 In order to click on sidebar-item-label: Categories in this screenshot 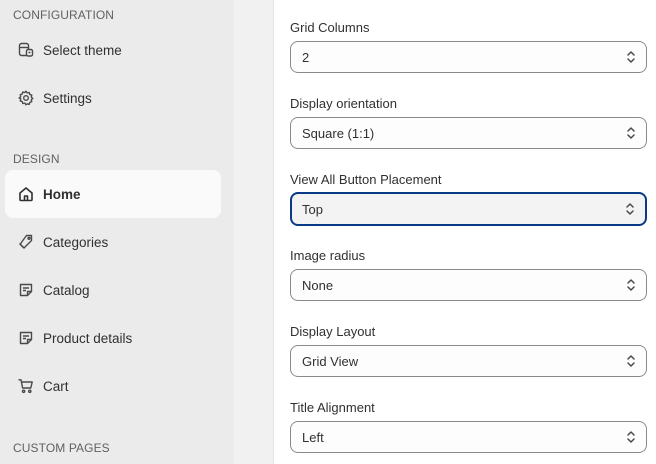, I will do `click(76, 242)`.